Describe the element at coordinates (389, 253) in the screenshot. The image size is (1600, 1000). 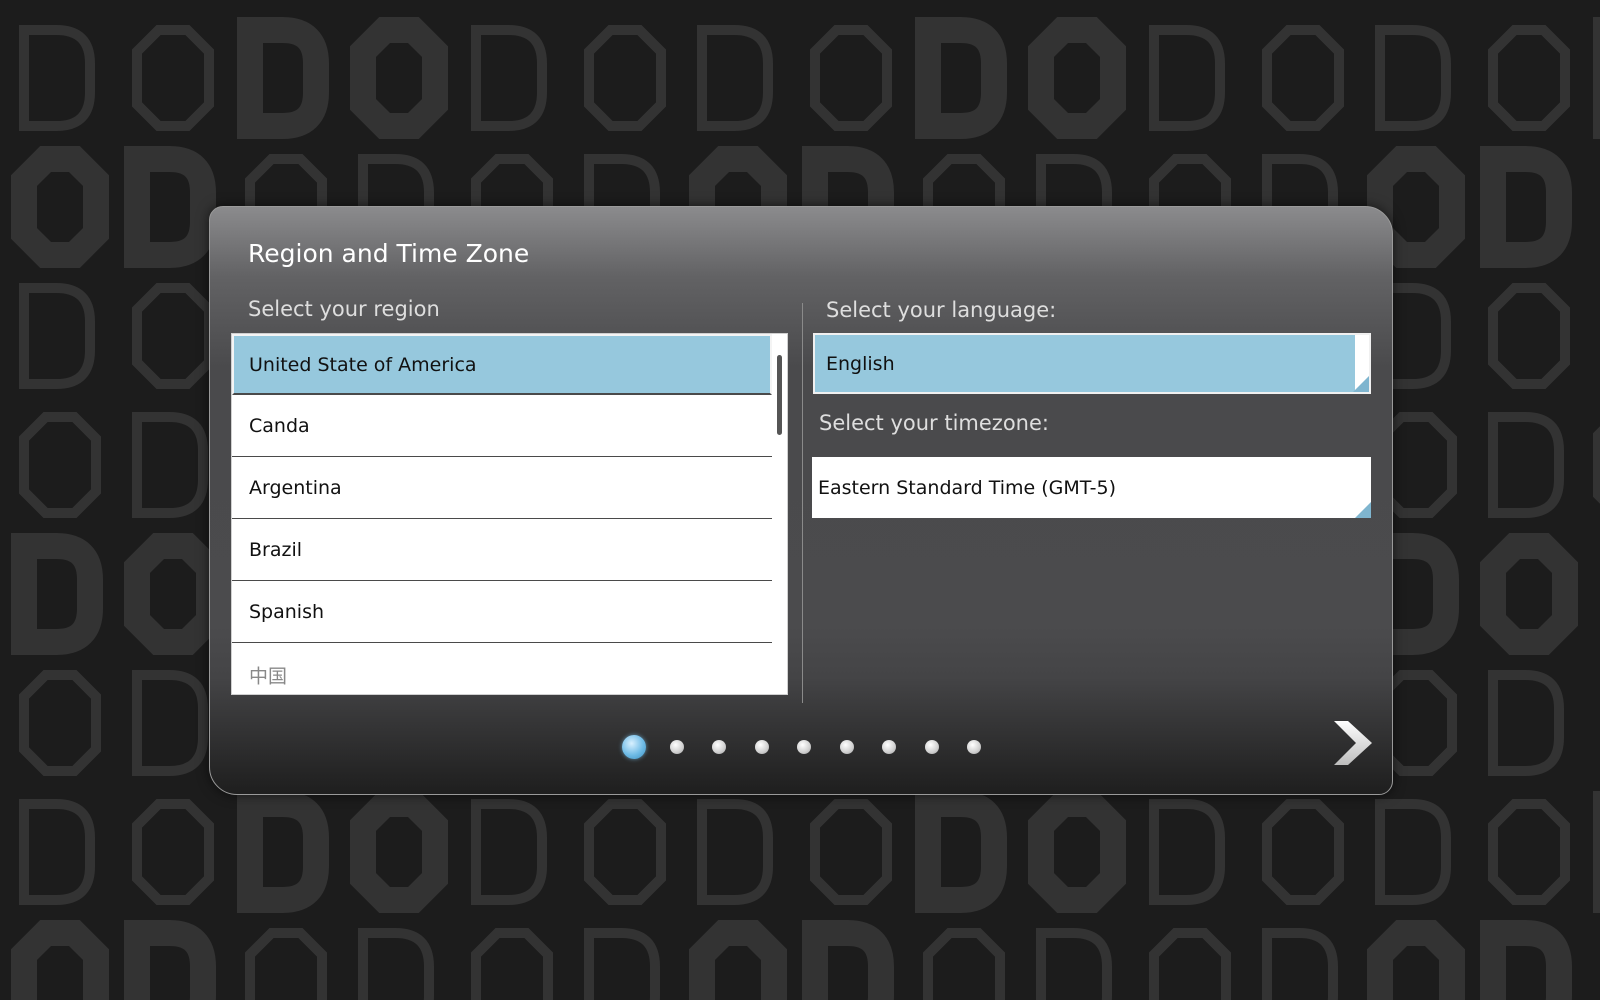
I see `dialog-title: Region and Time Zone` at that location.